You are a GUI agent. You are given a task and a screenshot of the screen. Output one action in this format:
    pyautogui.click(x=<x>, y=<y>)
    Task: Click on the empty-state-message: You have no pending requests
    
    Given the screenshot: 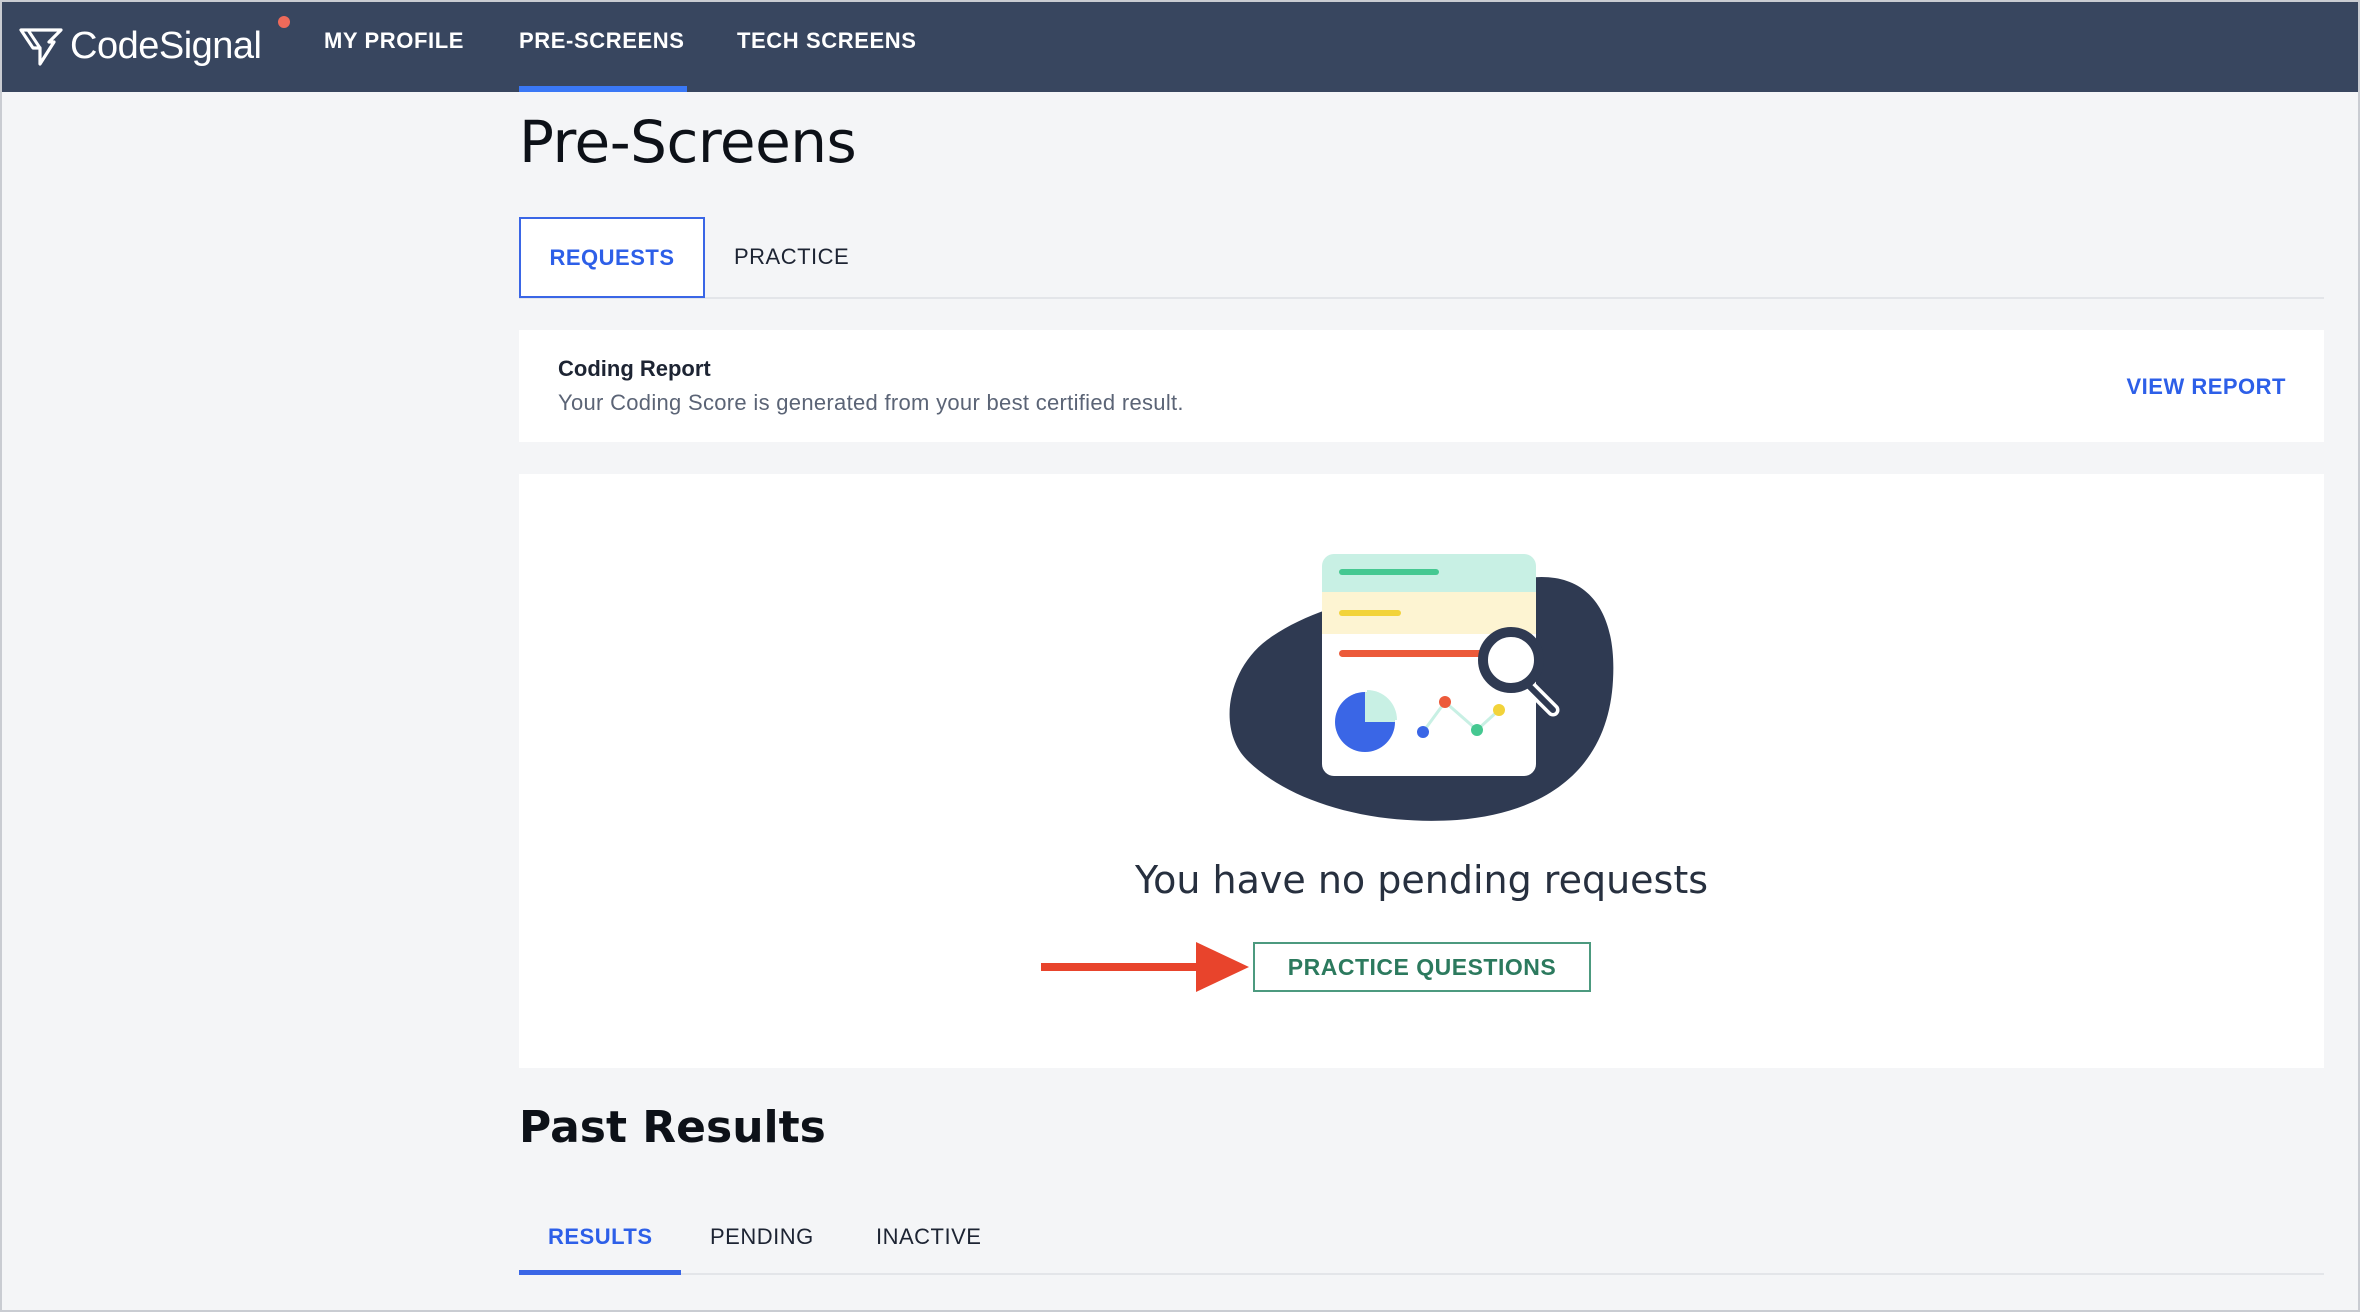 What is the action you would take?
    pyautogui.click(x=1421, y=880)
    